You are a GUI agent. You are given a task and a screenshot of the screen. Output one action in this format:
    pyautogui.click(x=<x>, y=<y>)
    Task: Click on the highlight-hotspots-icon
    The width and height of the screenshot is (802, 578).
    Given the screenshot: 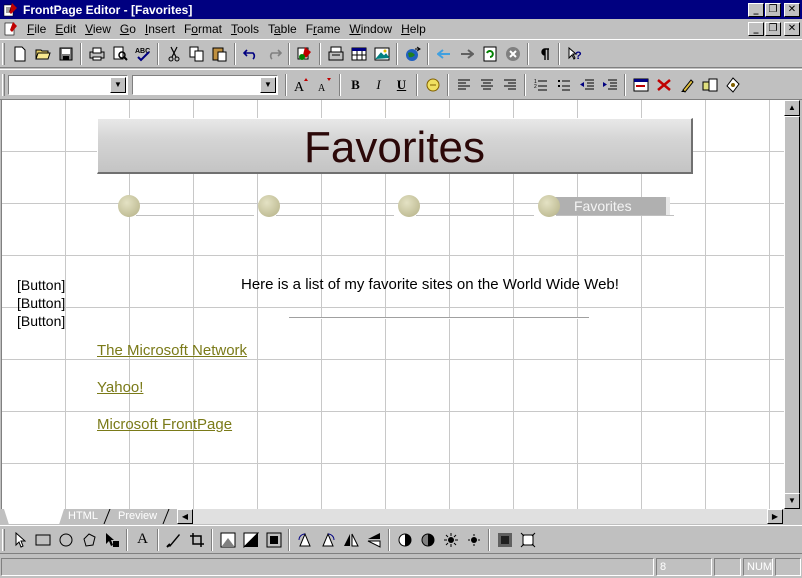 What is the action you would take?
    pyautogui.click(x=111, y=540)
    